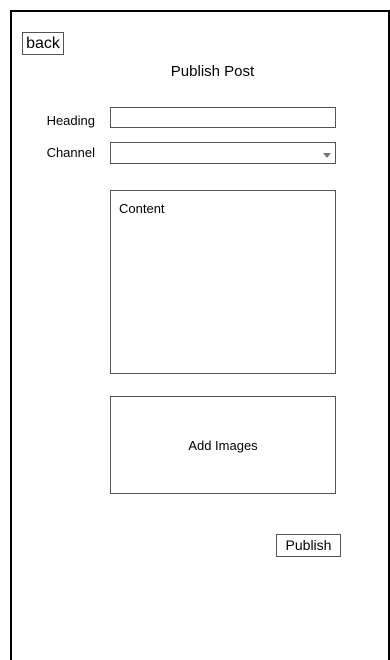 Image resolution: width=390 pixels, height=660 pixels. Describe the element at coordinates (308, 545) in the screenshot. I see `publish-button: Publish` at that location.